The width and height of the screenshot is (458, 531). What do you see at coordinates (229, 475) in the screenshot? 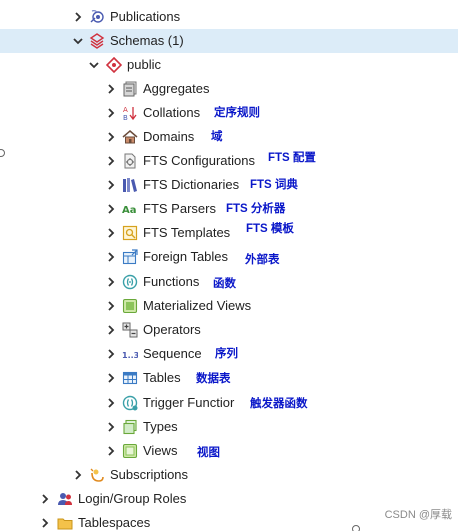
I see `tree-node-subscriptions: Subscriptions` at bounding box center [229, 475].